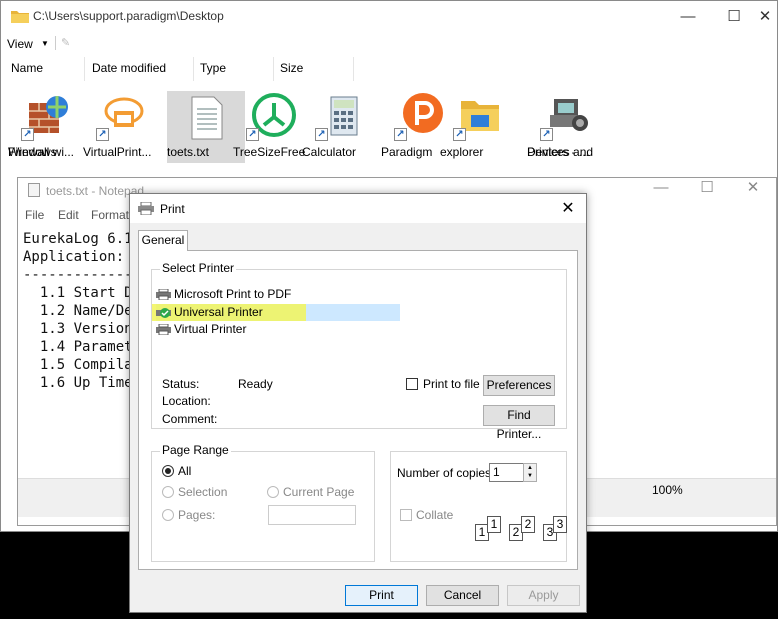 Image resolution: width=778 pixels, height=619 pixels. Describe the element at coordinates (688, 17) in the screenshot. I see `minimize-button: —` at that location.